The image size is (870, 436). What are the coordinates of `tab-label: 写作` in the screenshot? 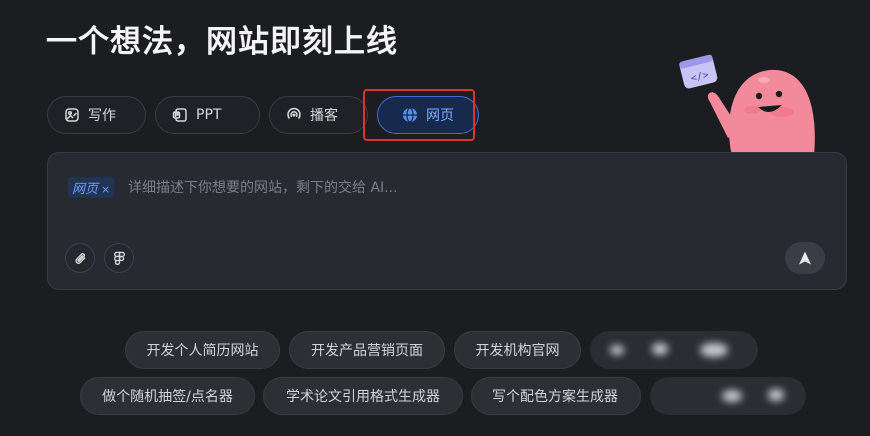 It's located at (102, 116).